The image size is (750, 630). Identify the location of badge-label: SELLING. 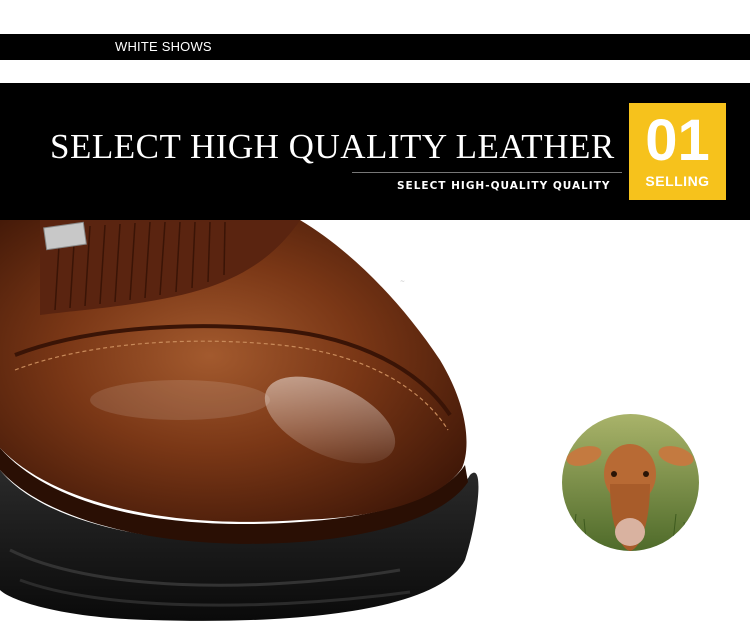
(677, 181).